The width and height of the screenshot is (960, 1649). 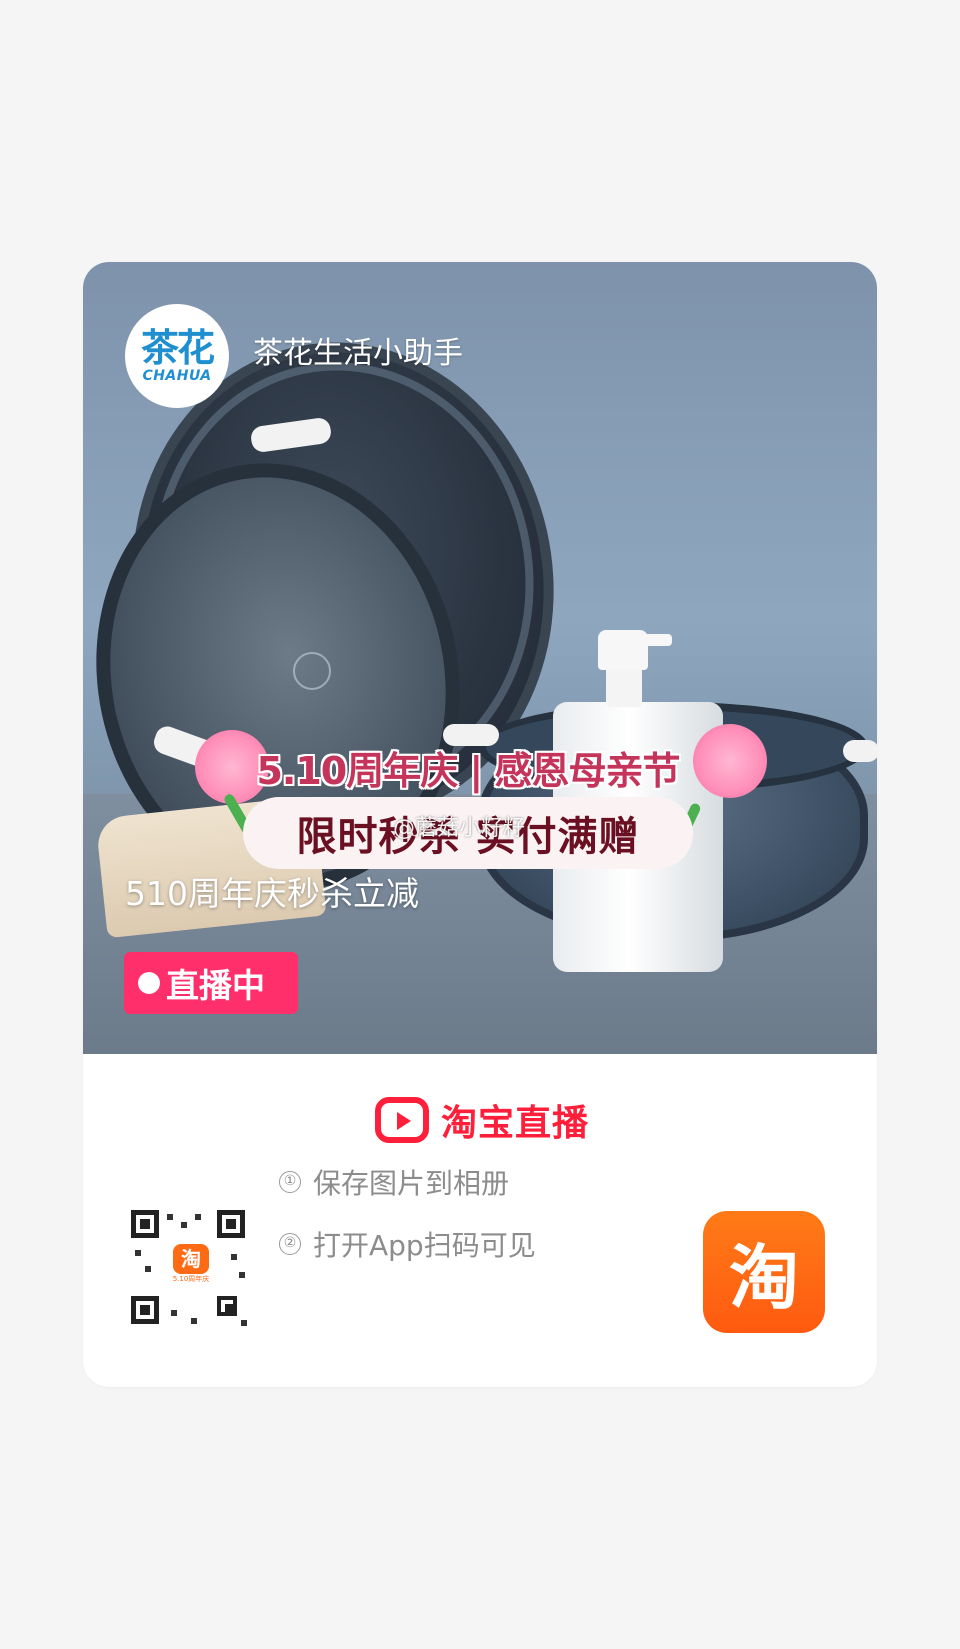 I want to click on live-status-badge: 直播中, so click(x=211, y=983).